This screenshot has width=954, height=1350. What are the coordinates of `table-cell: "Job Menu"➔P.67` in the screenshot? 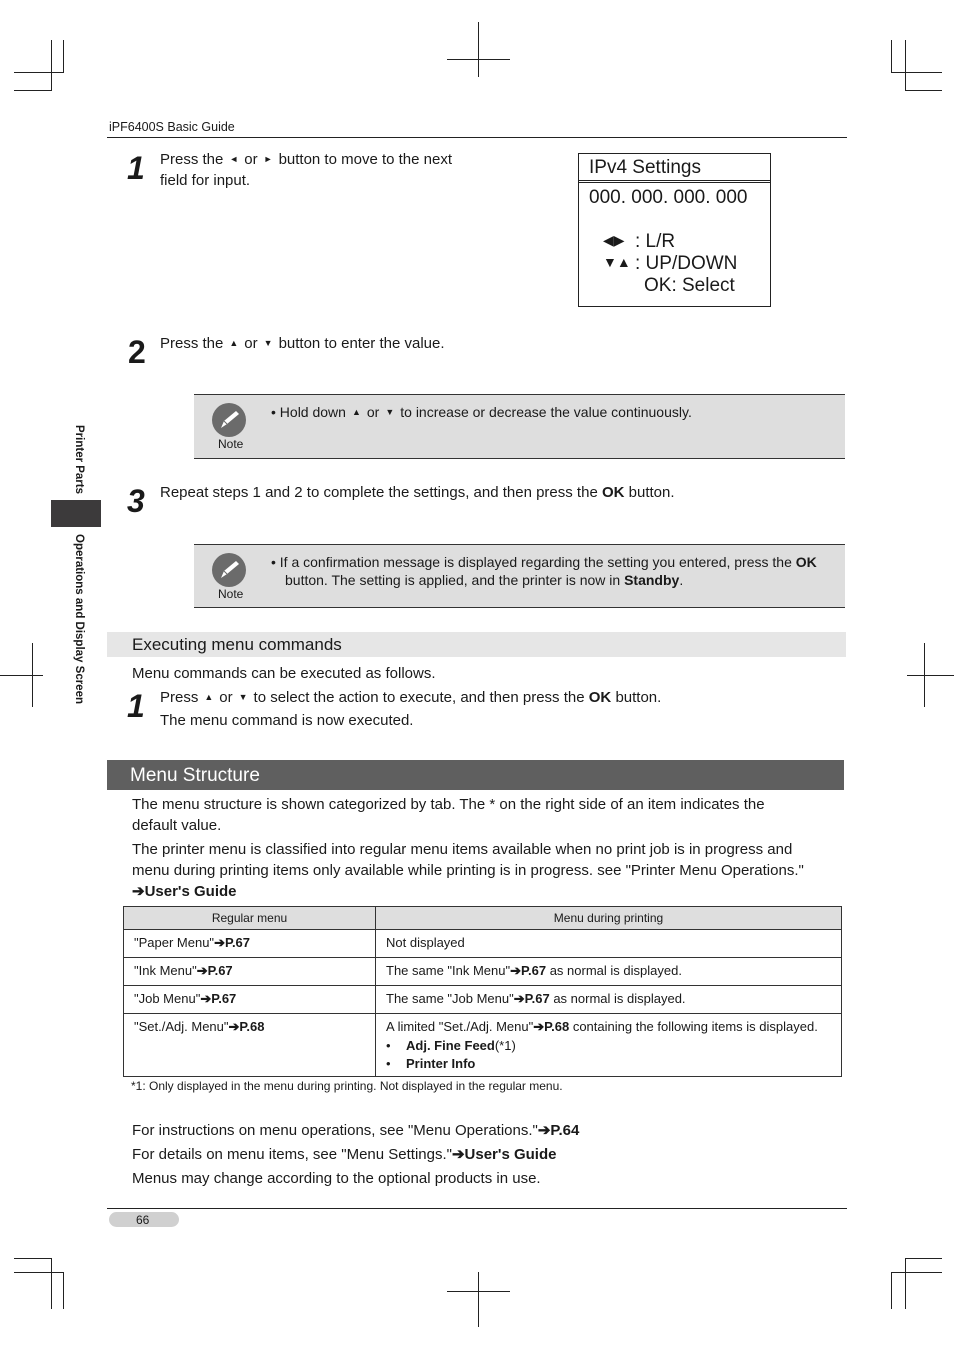 It's located at (249, 999).